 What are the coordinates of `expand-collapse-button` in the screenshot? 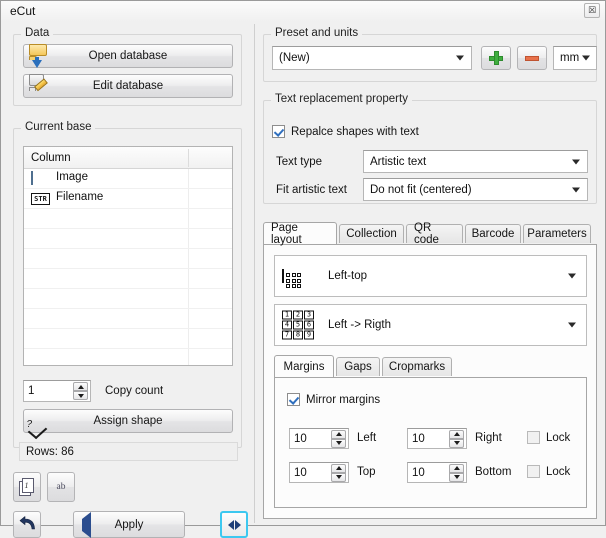 It's located at (234, 524).